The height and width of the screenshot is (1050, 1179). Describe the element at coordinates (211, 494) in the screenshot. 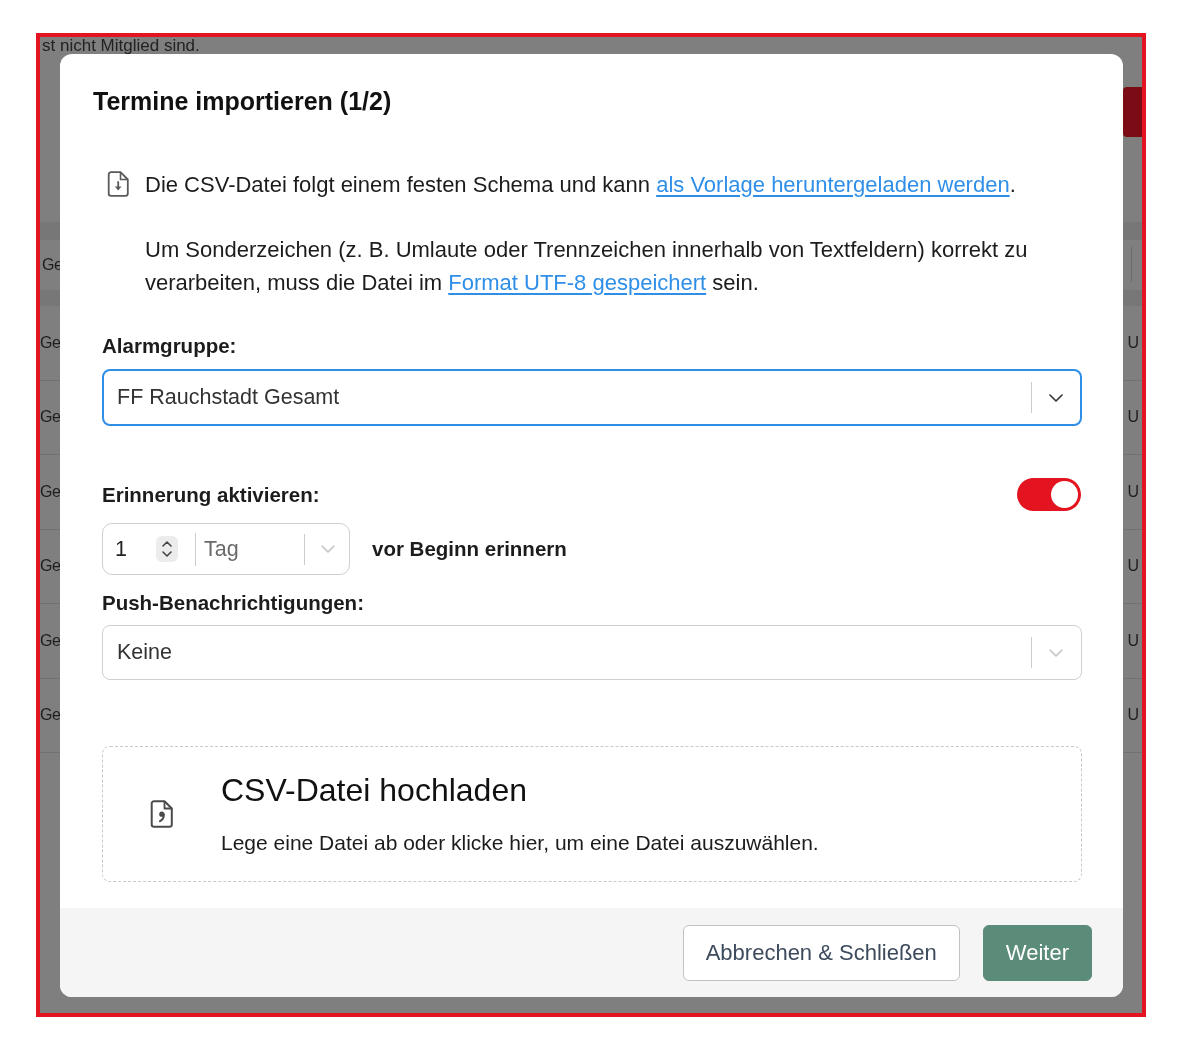

I see `field-label: Erinnerung aktivieren:` at that location.